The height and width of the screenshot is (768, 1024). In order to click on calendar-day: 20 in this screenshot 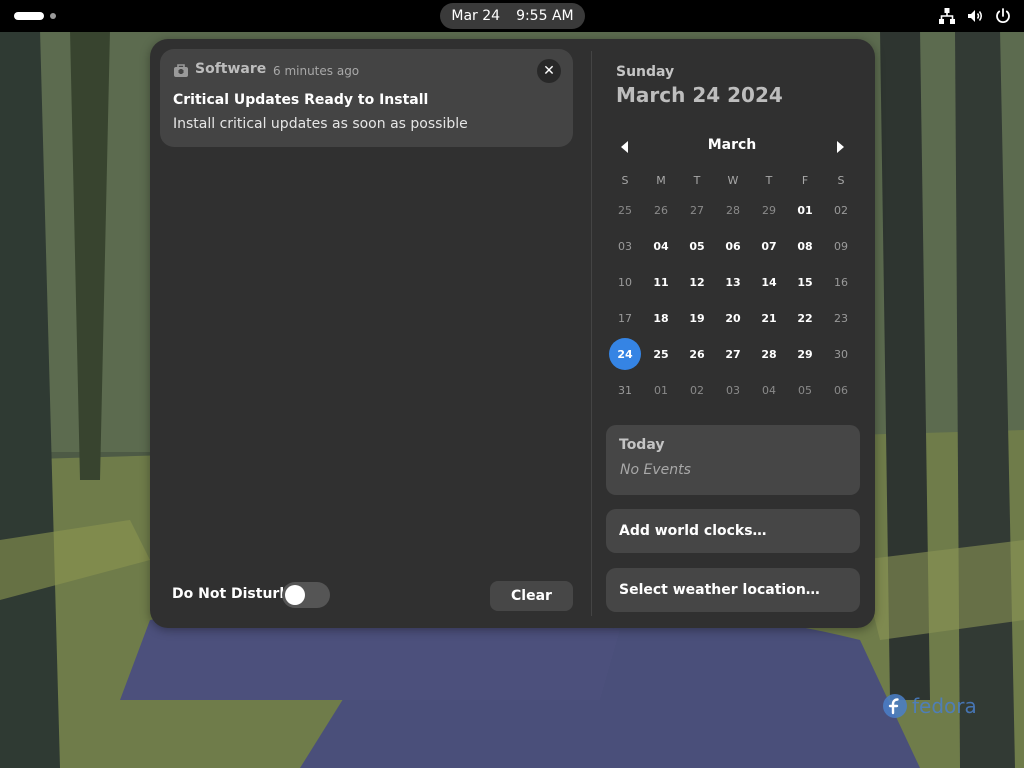, I will do `click(733, 318)`.